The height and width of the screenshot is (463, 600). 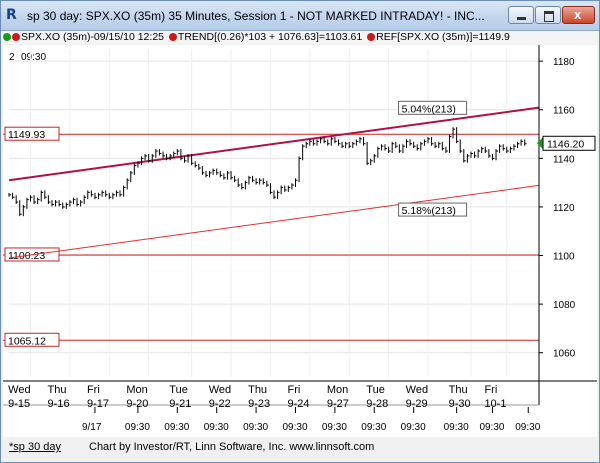 What do you see at coordinates (564, 257) in the screenshot?
I see `y-tick-label: 1100` at bounding box center [564, 257].